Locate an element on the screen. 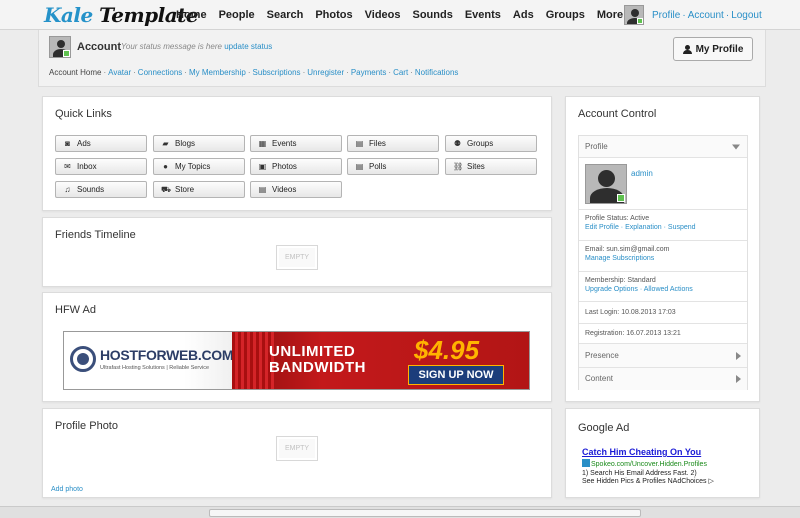 This screenshot has width=800, height=518. upgrade-options-link: Upgrade Options is located at coordinates (611, 289).